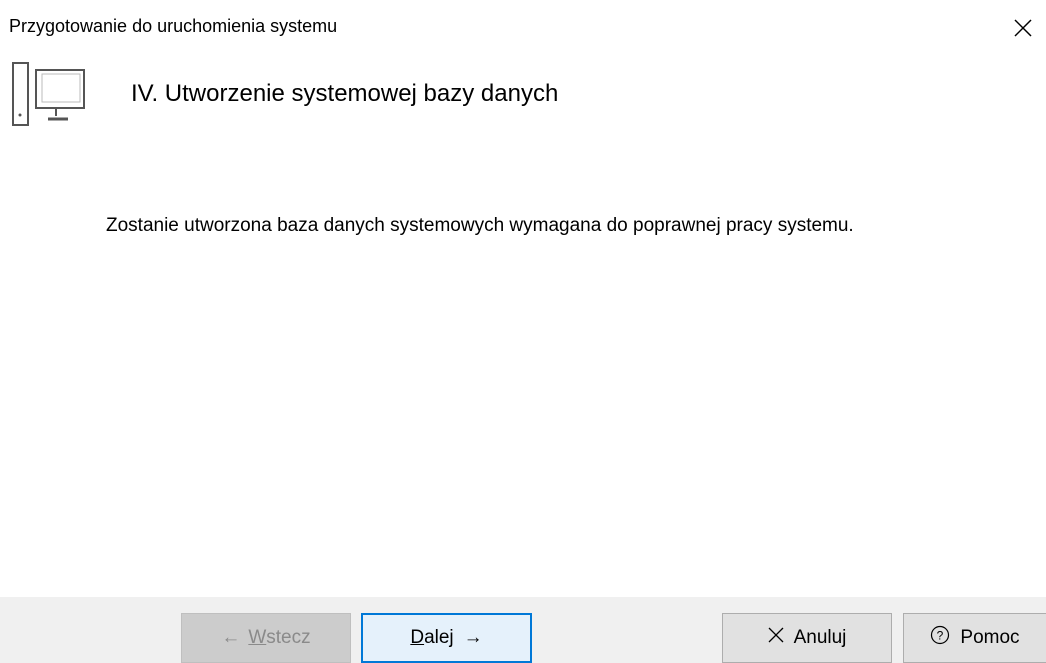 The image size is (1046, 663). What do you see at coordinates (49, 95) in the screenshot?
I see `computer-icon` at bounding box center [49, 95].